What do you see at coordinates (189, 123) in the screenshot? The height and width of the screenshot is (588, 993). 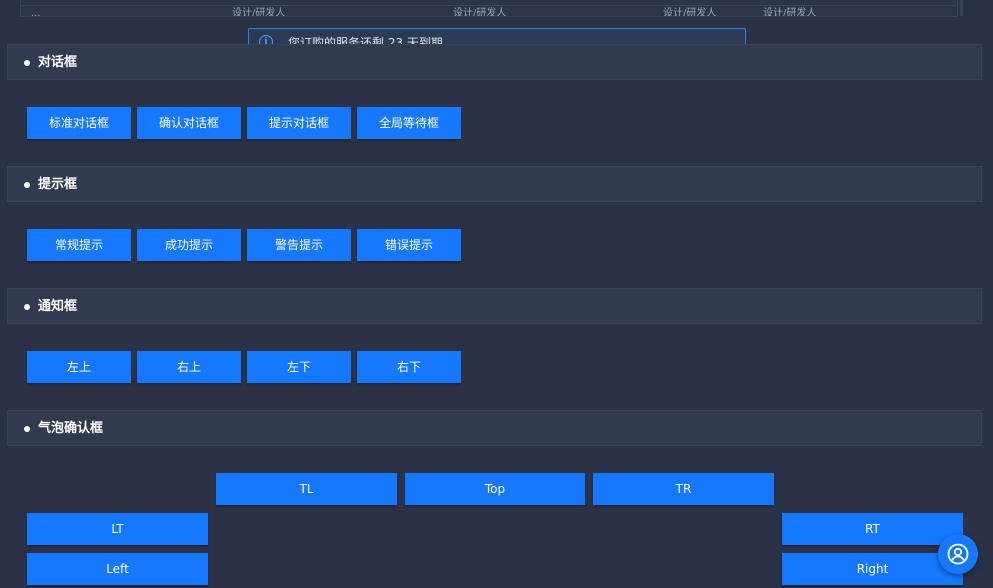 I see `confirm-dialog-button: 确认对话框` at bounding box center [189, 123].